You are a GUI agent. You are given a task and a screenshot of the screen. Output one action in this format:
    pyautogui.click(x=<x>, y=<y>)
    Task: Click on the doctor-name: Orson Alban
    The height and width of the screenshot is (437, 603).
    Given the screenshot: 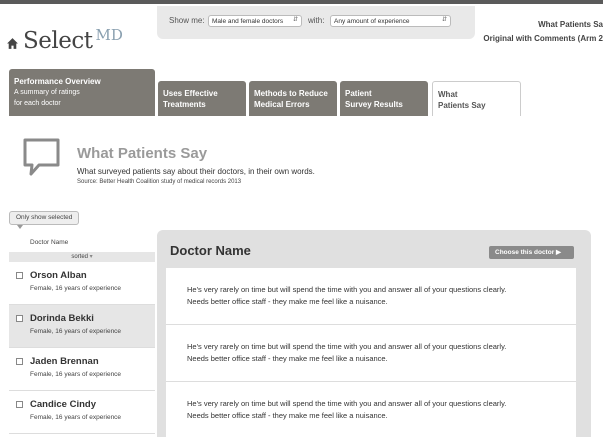 What is the action you would take?
    pyautogui.click(x=58, y=275)
    